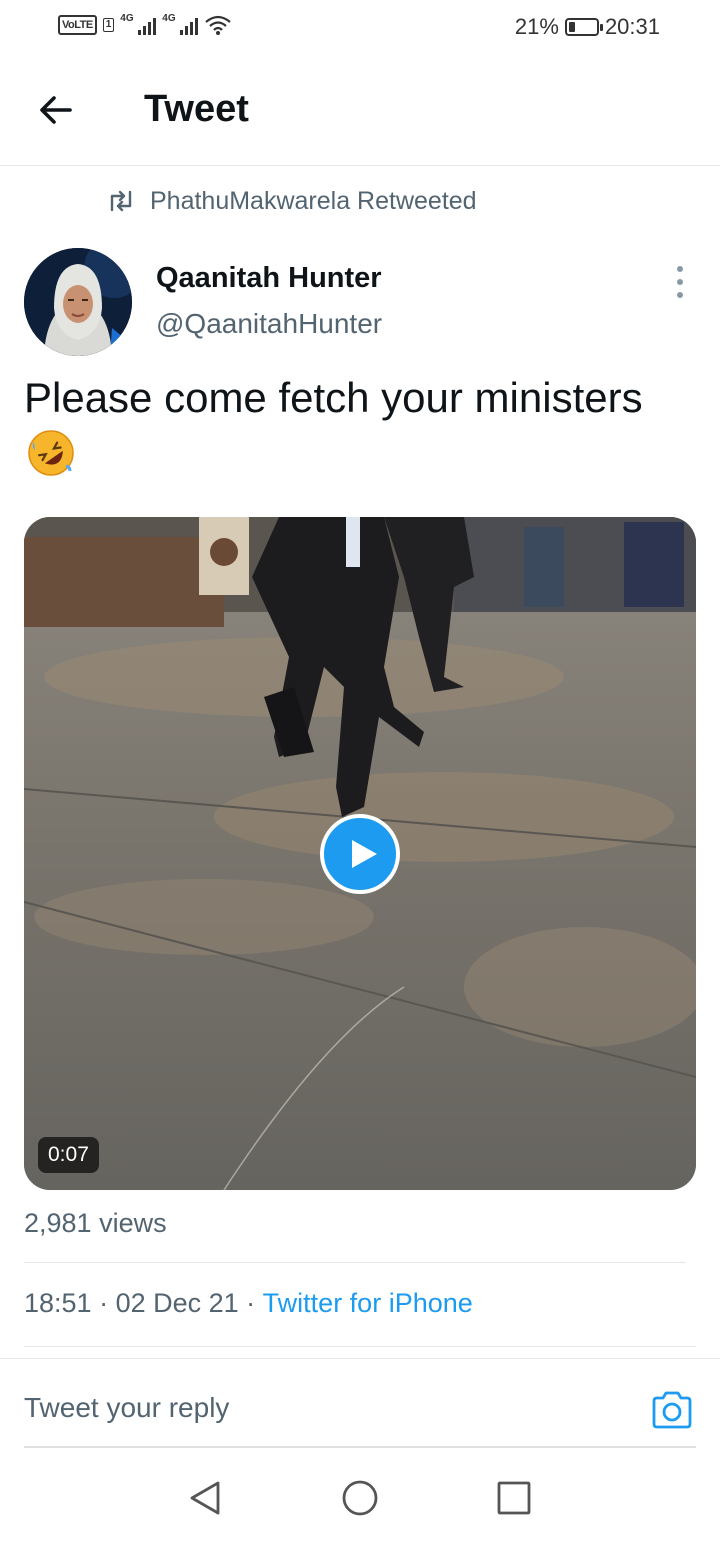 The width and height of the screenshot is (720, 1541). Describe the element at coordinates (77, 25) in the screenshot. I see `volte-indicator: VoLTE` at that location.